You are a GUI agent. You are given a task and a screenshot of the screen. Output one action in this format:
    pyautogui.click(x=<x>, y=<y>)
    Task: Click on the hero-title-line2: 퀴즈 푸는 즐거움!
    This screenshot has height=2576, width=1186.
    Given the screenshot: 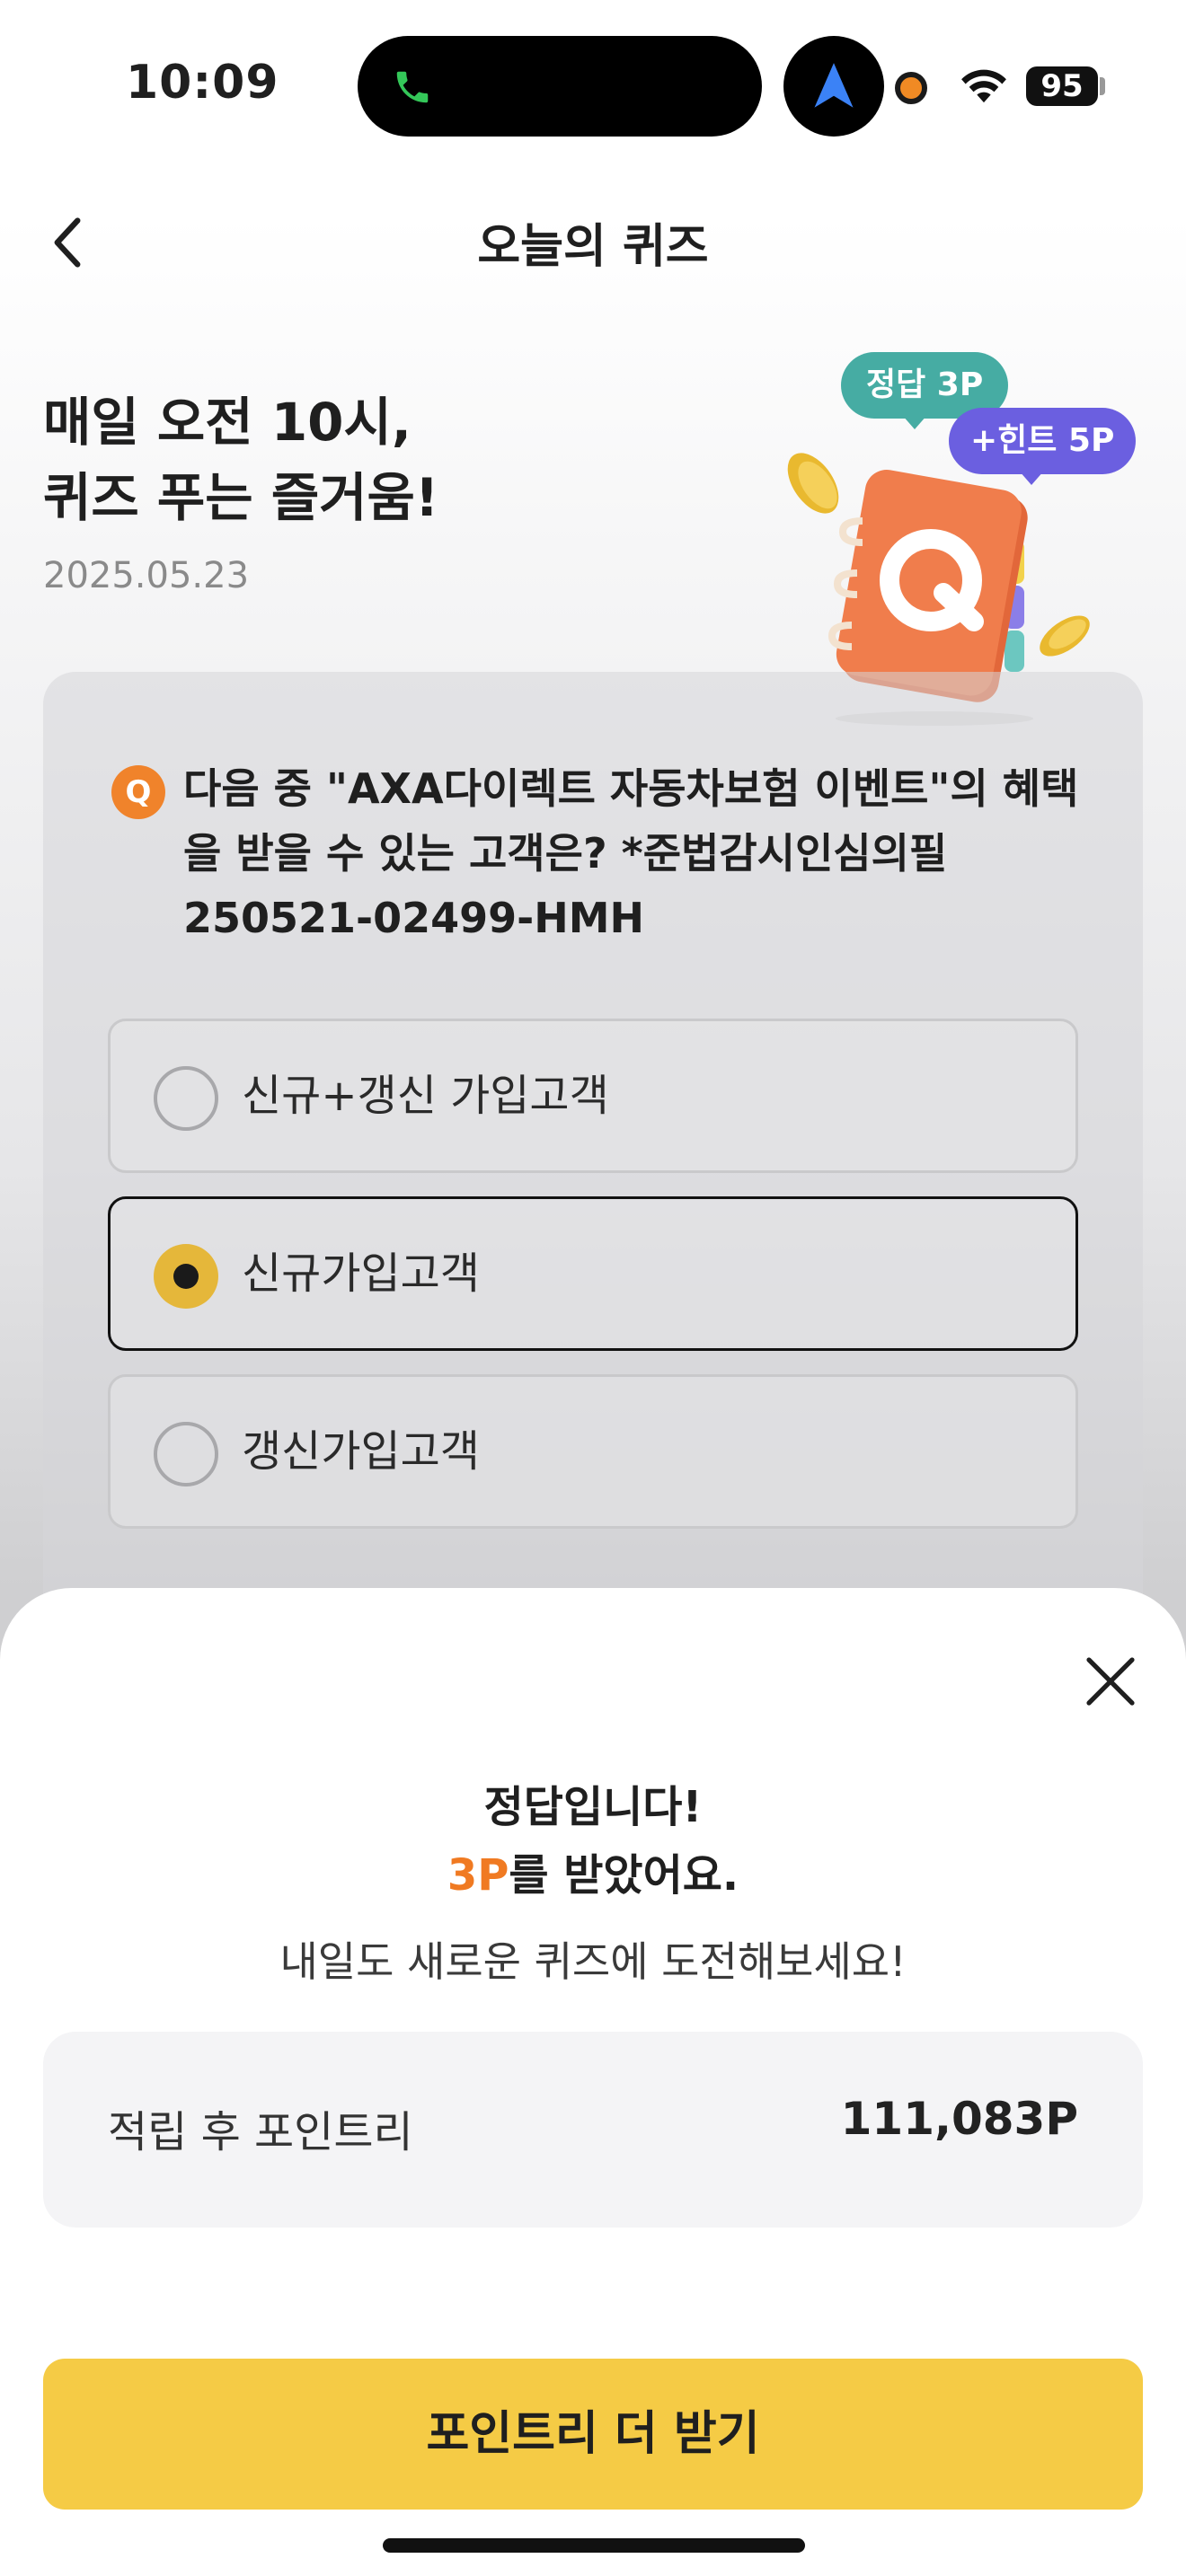 What is the action you would take?
    pyautogui.click(x=241, y=497)
    